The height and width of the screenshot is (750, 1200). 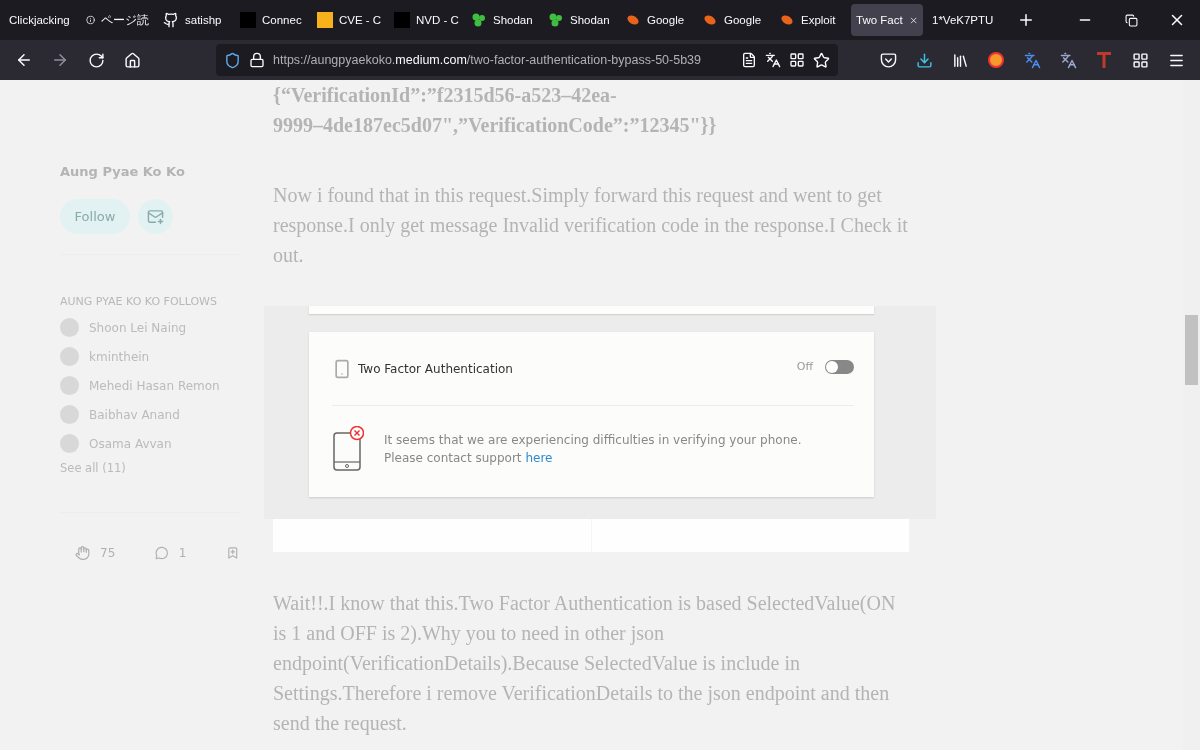 I want to click on plus-icon, so click(x=1026, y=20).